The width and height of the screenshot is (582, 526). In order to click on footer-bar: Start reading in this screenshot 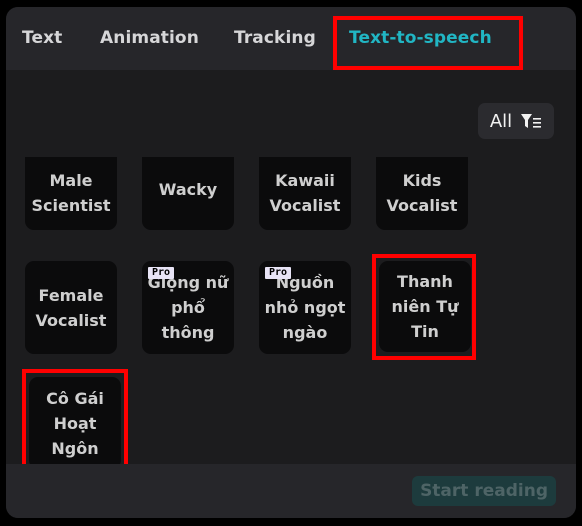, I will do `click(291, 491)`.